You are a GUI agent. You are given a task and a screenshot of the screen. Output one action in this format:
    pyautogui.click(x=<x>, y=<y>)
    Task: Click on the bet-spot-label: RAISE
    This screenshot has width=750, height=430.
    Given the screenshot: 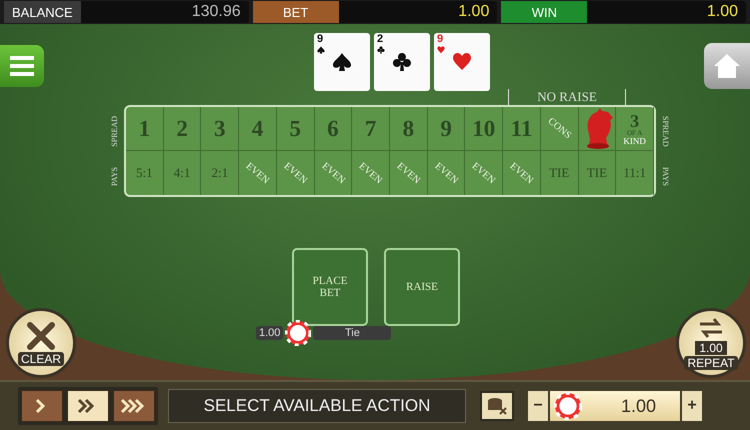 What is the action you would take?
    pyautogui.click(x=422, y=287)
    